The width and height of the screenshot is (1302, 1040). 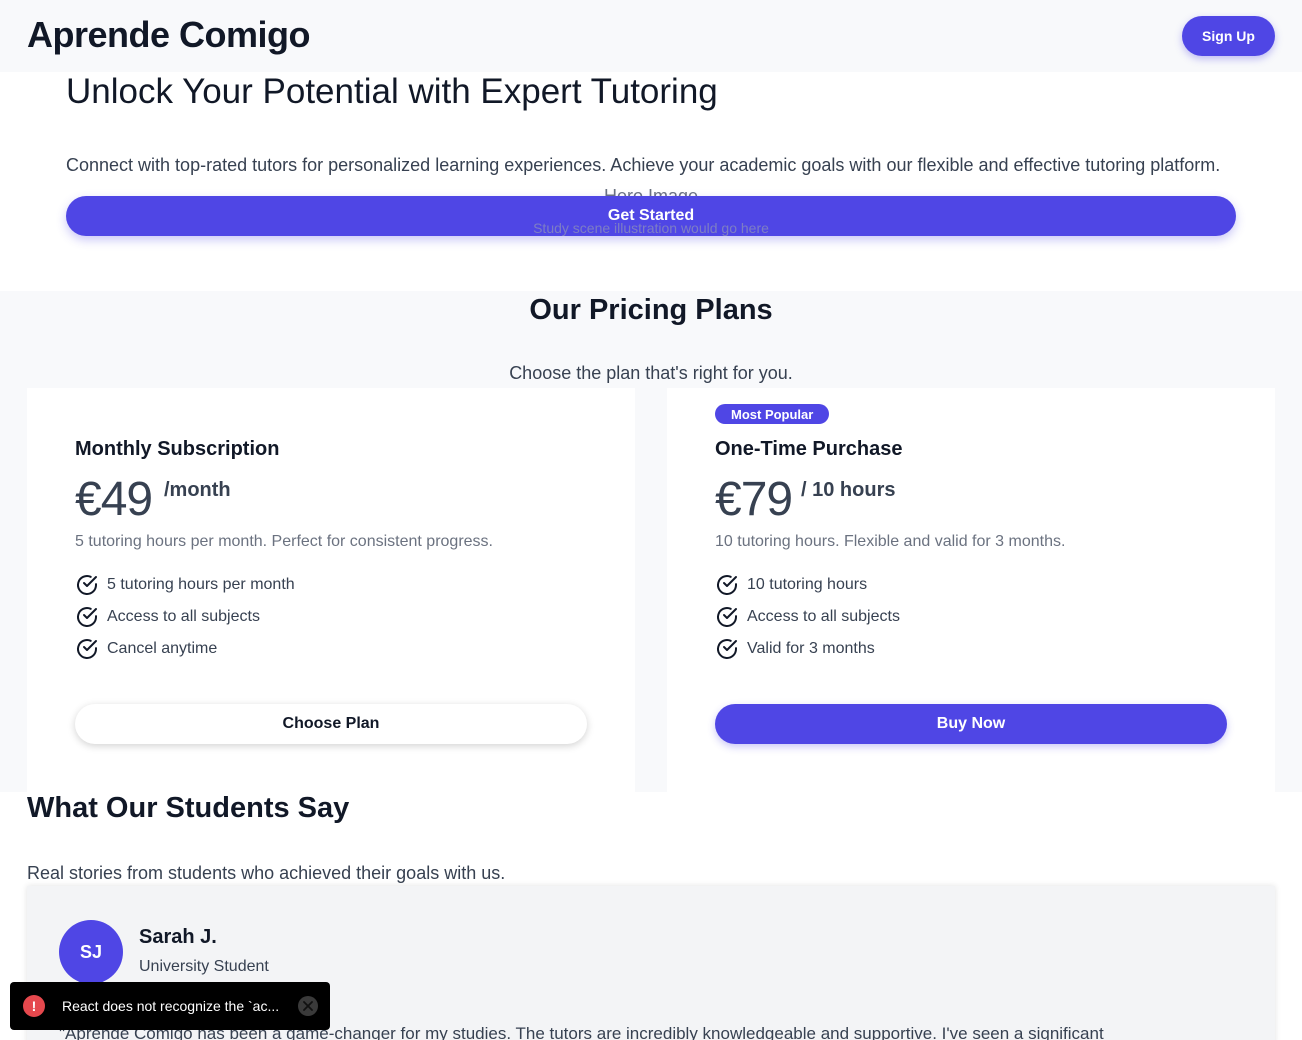 What do you see at coordinates (169, 35) in the screenshot?
I see `brand-logo: Aprende Comigo` at bounding box center [169, 35].